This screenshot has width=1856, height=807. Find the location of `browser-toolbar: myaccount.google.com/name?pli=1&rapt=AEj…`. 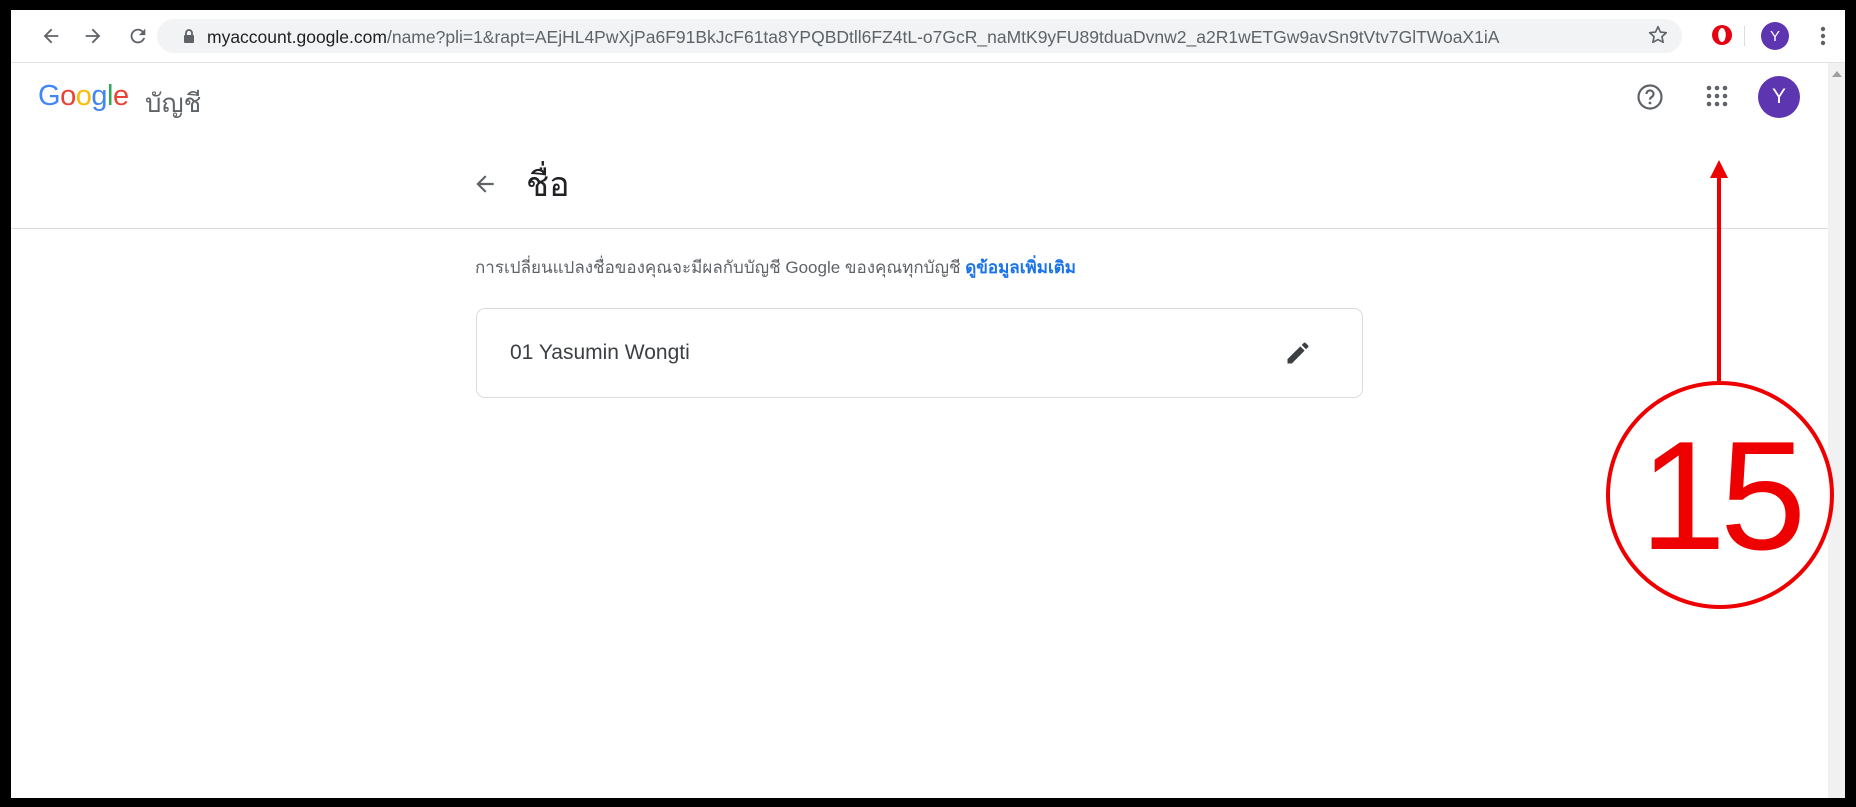

browser-toolbar: myaccount.google.com/name?pli=1&rapt=AEj… is located at coordinates (928, 36).